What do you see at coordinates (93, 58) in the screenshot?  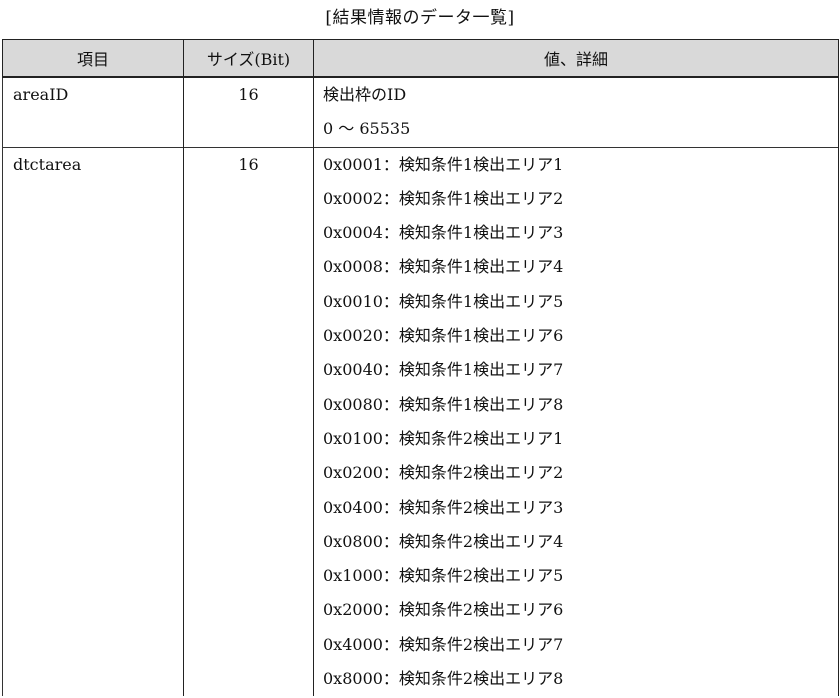 I see `header-item: 項目` at bounding box center [93, 58].